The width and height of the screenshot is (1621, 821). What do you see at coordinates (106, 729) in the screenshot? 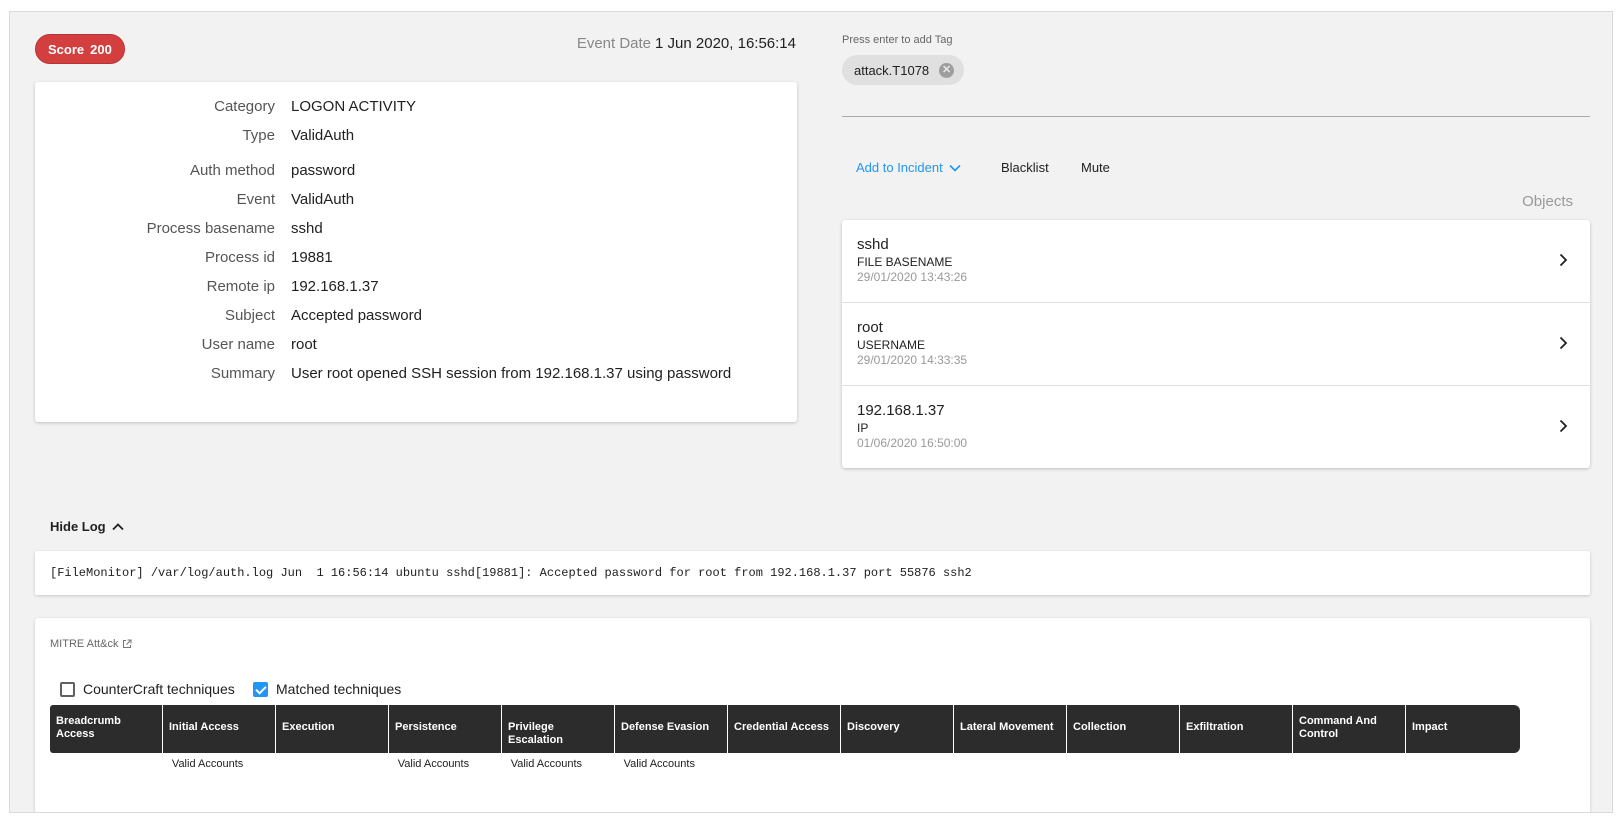
I see `tactic-header: Breadcrumb Access` at bounding box center [106, 729].